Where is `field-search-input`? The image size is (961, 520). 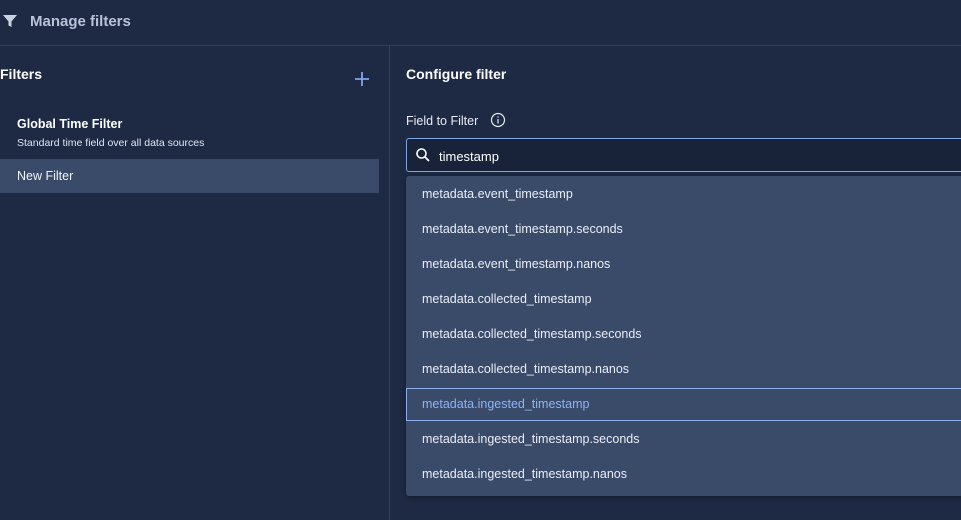 field-search-input is located at coordinates (699, 156).